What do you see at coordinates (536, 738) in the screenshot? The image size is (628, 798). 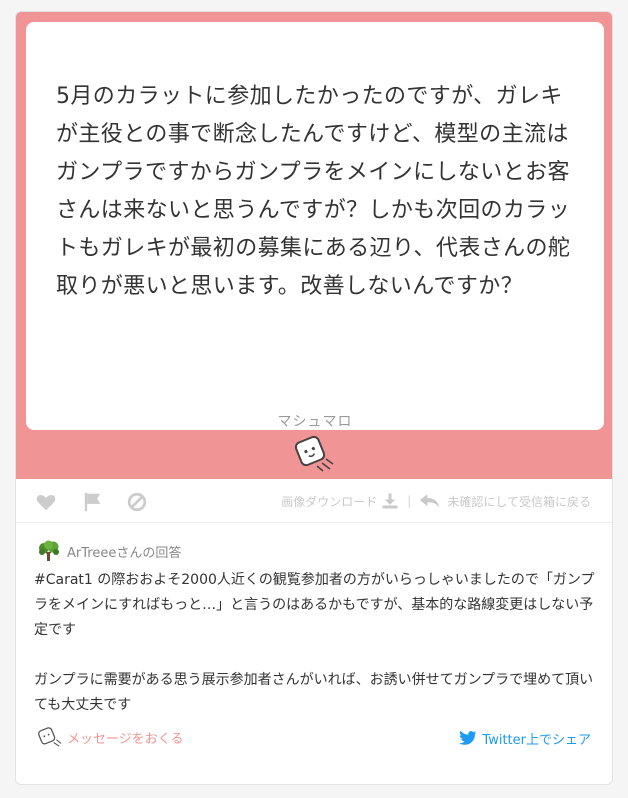 I see `share-label: Twitter上でシェア` at bounding box center [536, 738].